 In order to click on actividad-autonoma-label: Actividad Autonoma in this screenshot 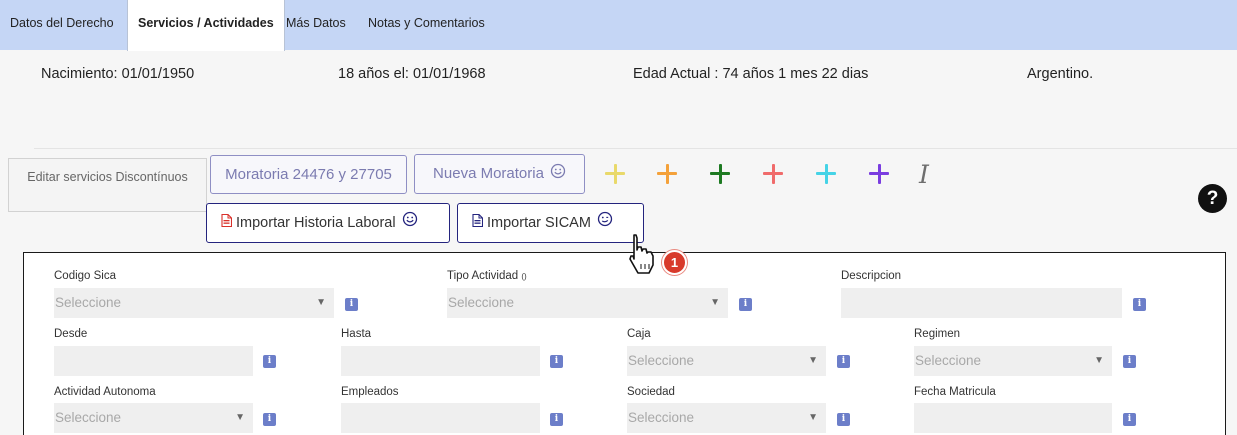, I will do `click(105, 392)`.